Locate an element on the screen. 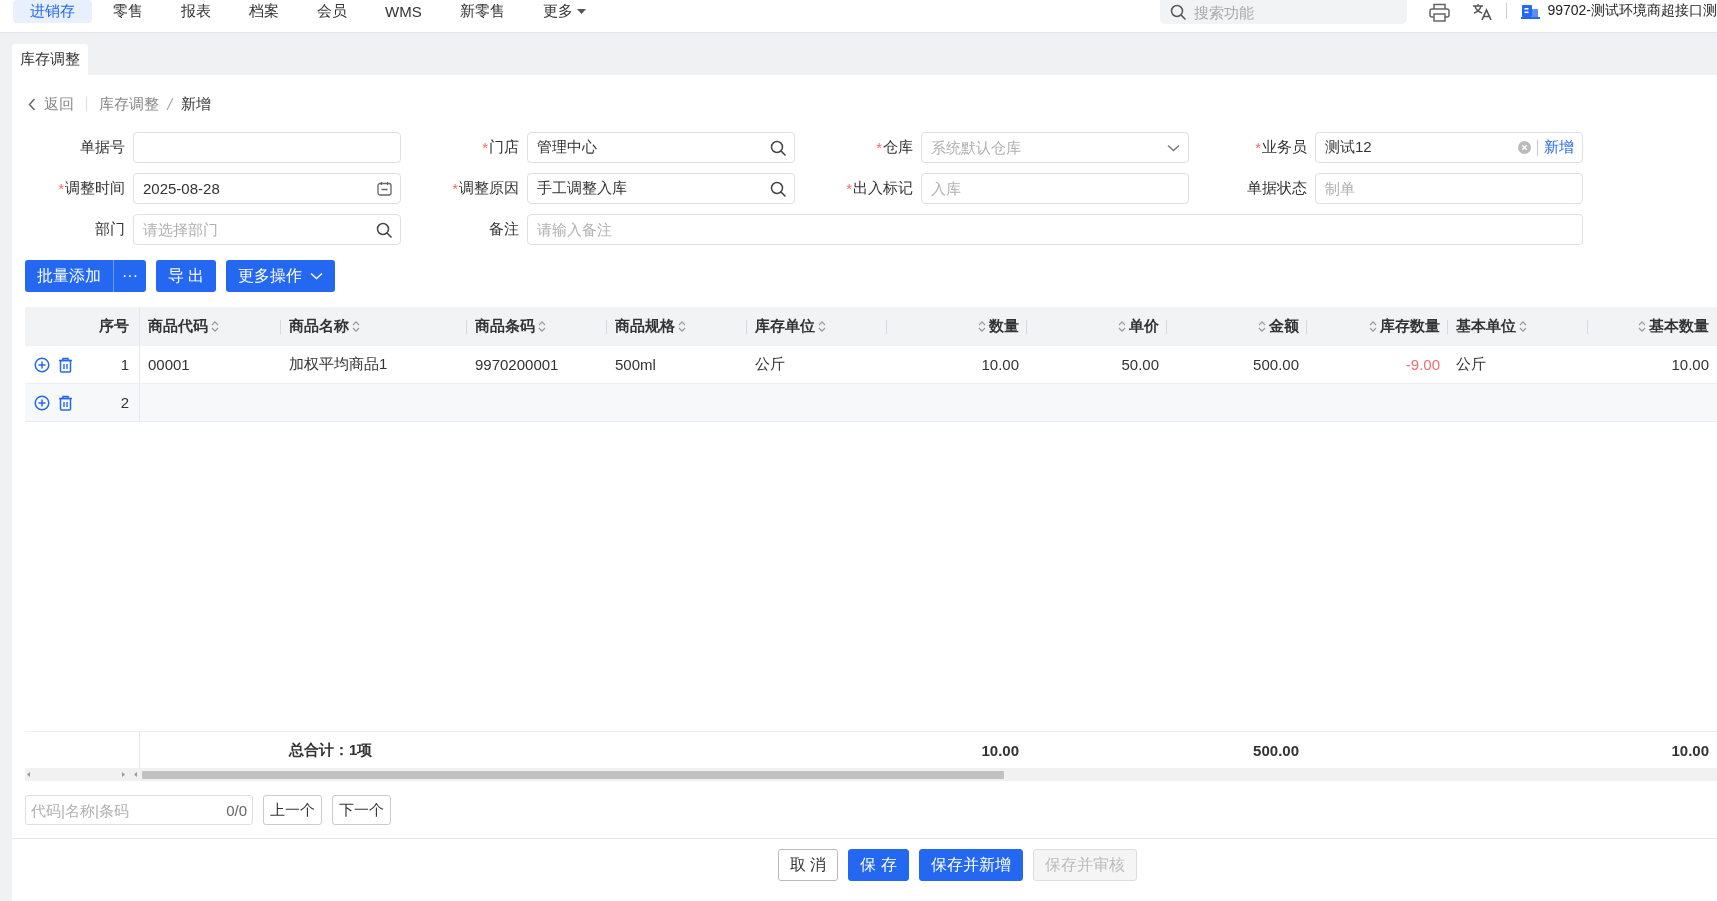 The image size is (1717, 901). dropdown-button: 更多操作 is located at coordinates (281, 276).